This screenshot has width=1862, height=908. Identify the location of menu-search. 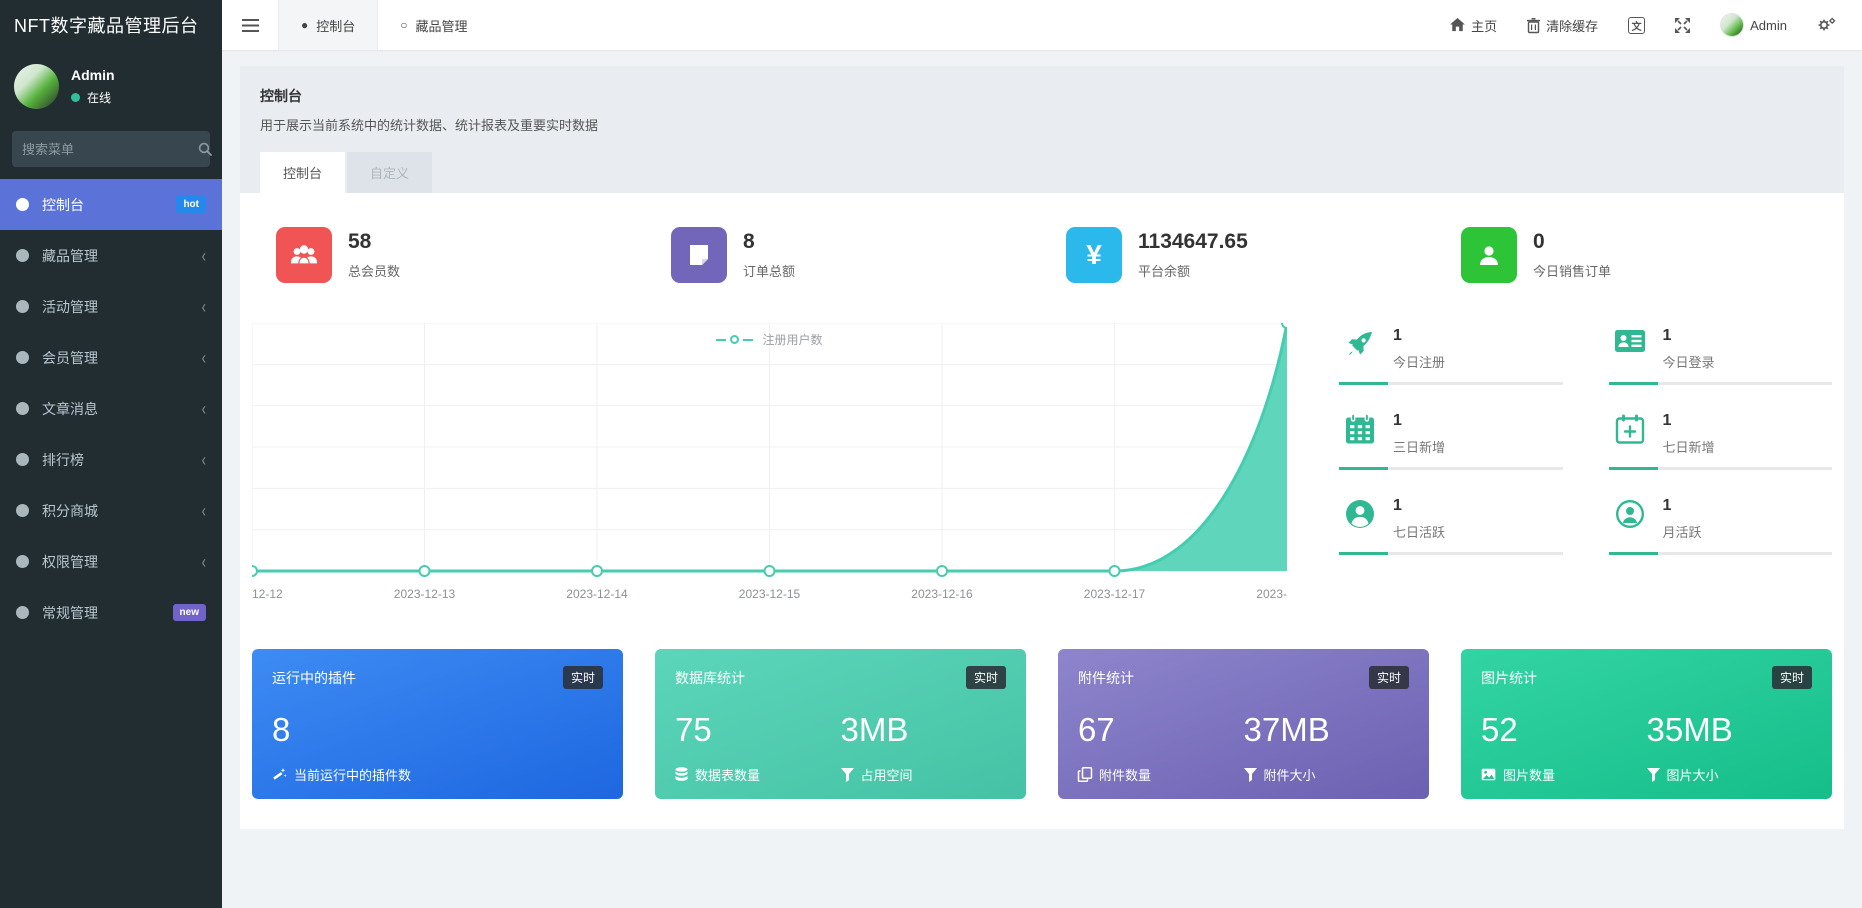
(112, 149).